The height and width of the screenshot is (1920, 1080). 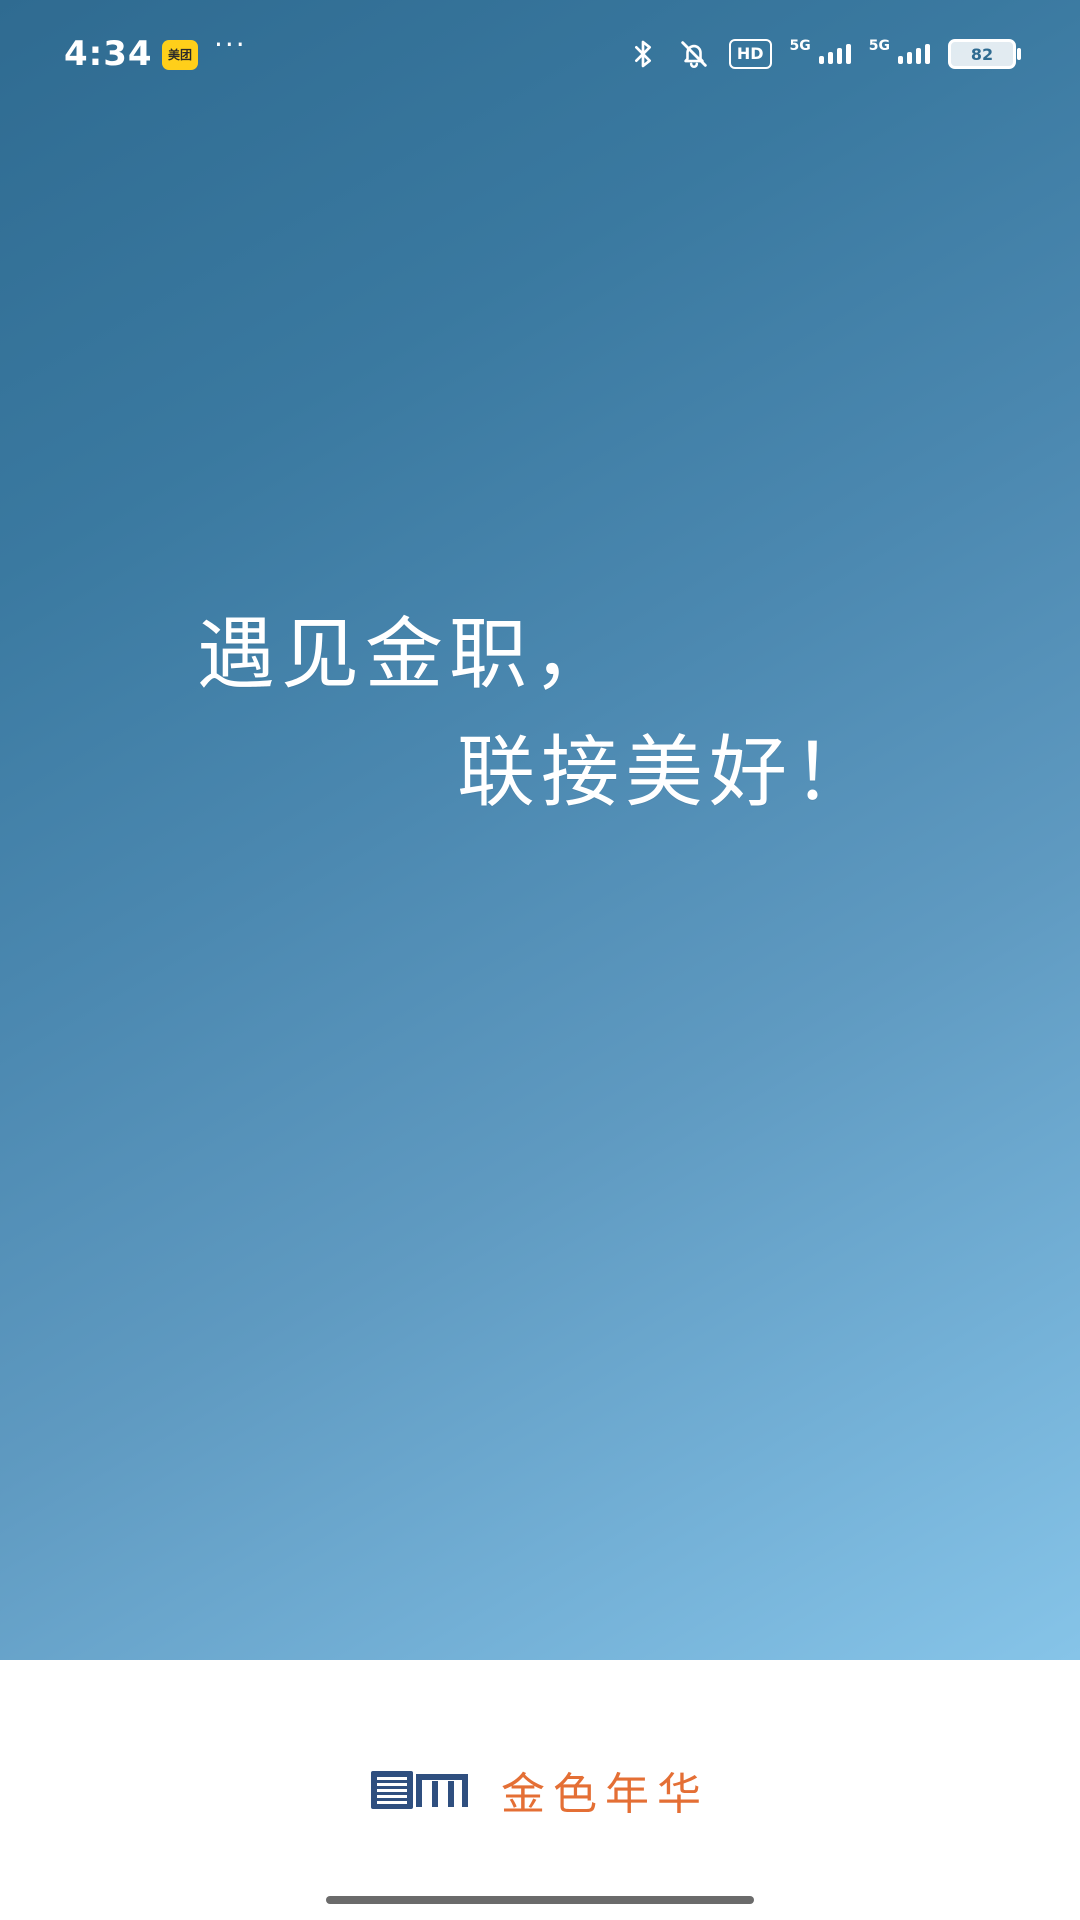 I want to click on brand-row: 金色年华, so click(x=540, y=1790).